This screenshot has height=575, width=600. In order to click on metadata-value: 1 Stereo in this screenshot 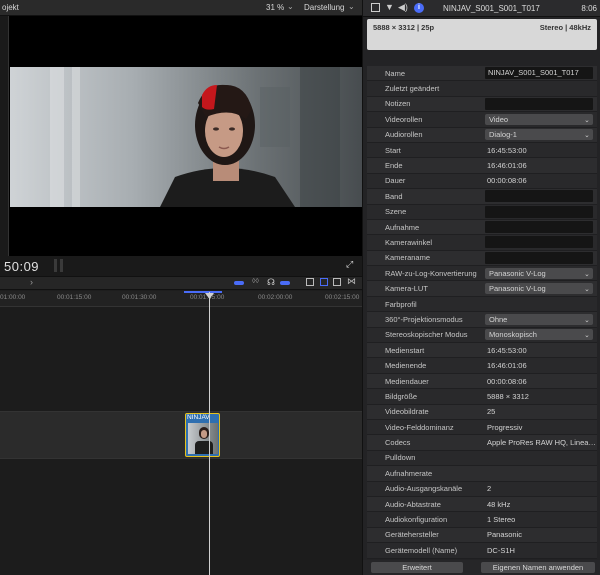, I will do `click(541, 519)`.